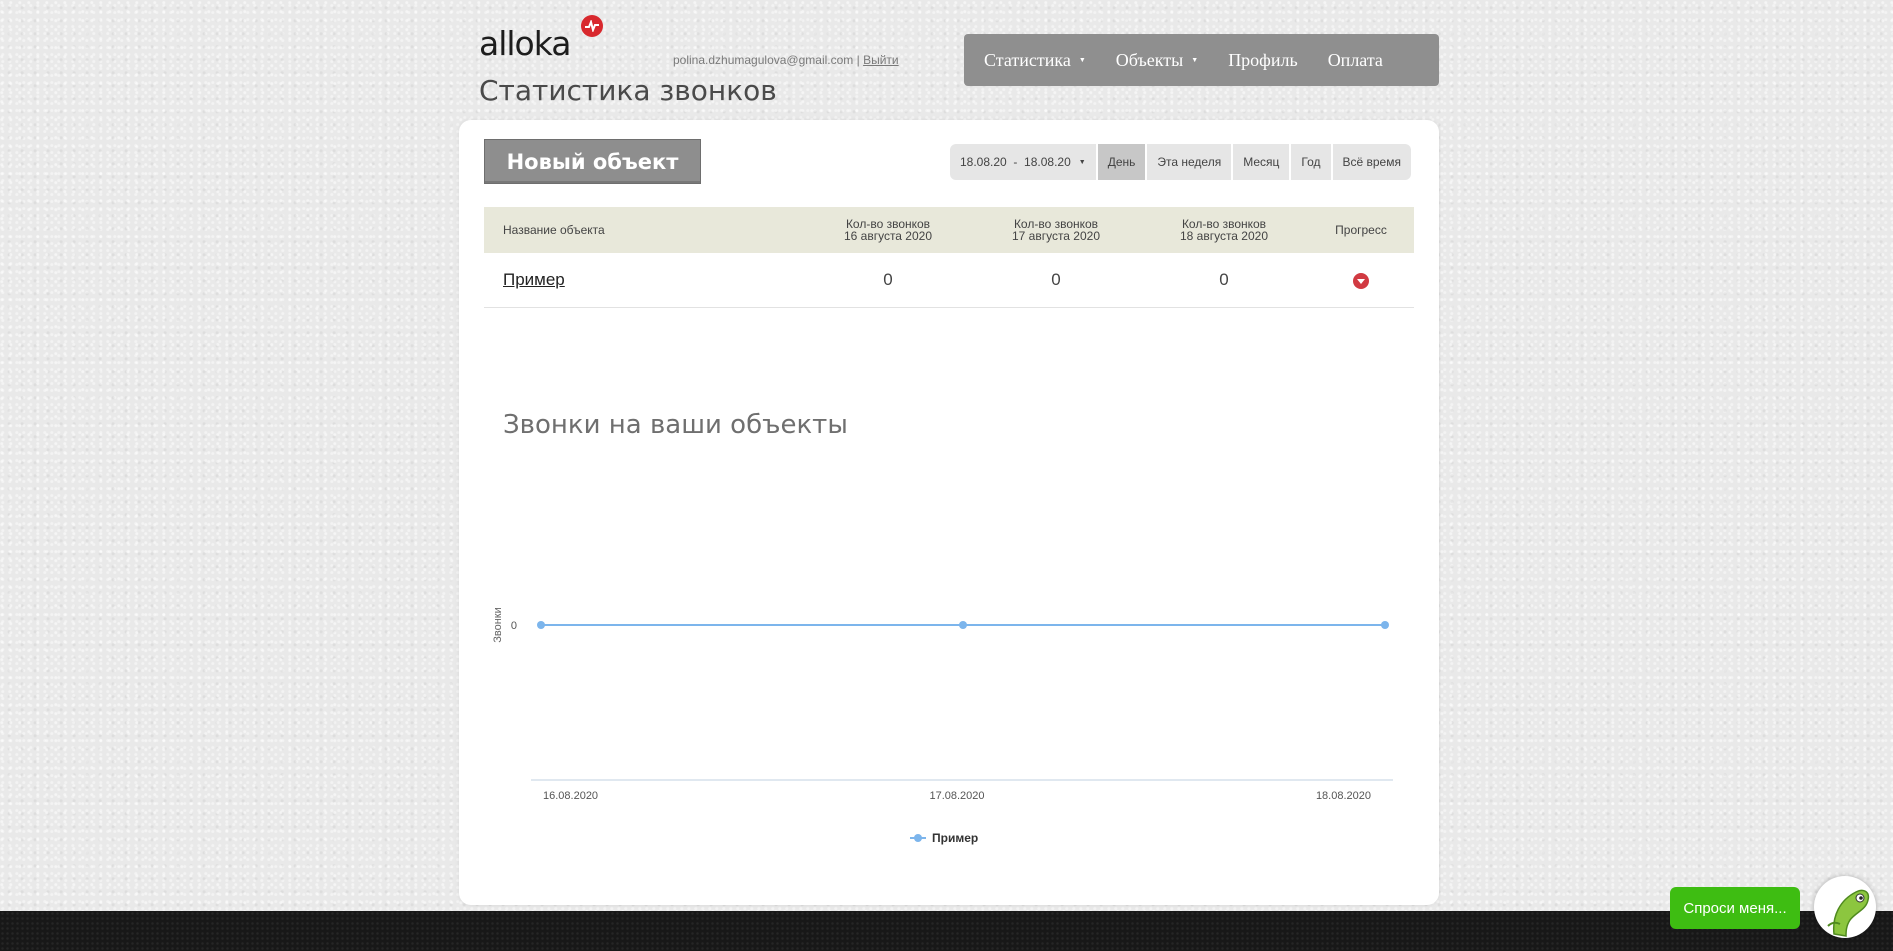 The width and height of the screenshot is (1893, 951). Describe the element at coordinates (946, 931) in the screenshot. I see `footer` at that location.